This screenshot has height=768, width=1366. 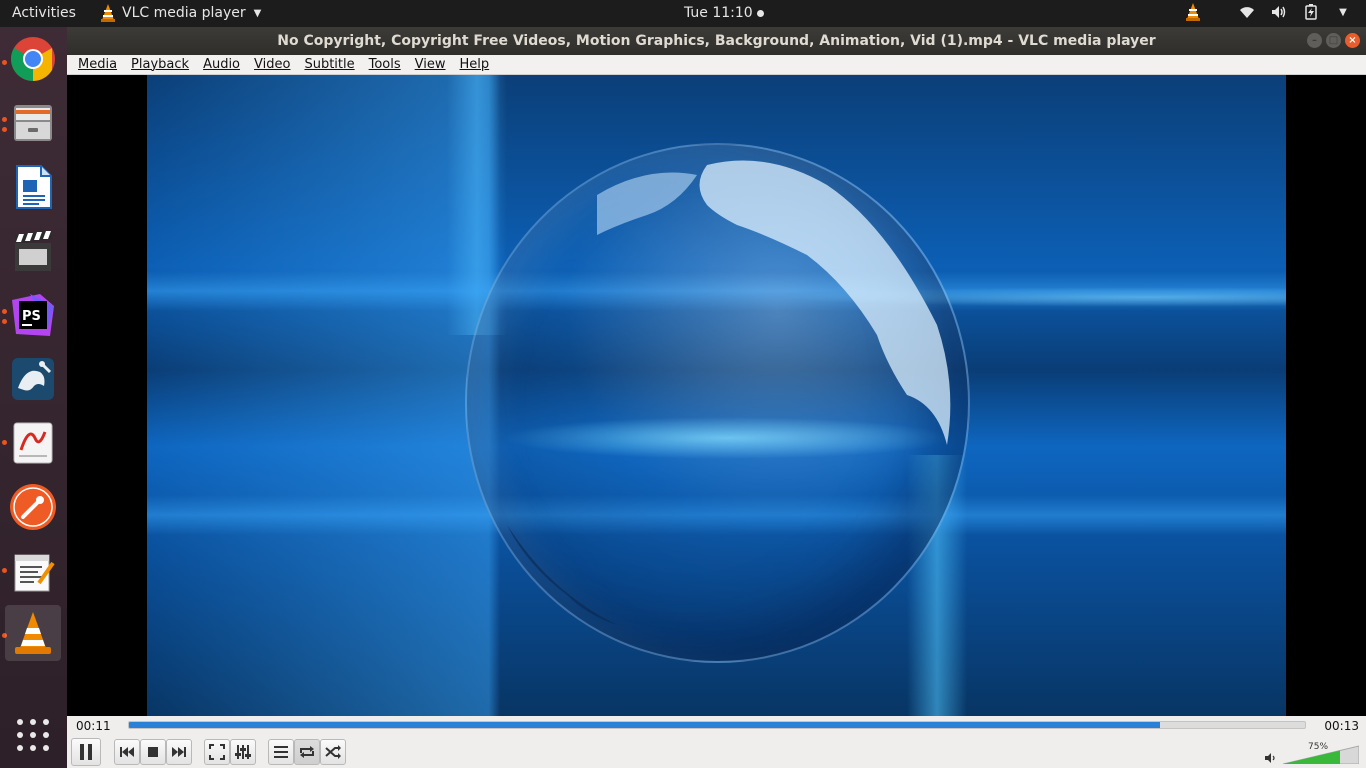 I want to click on chevron-down-icon: ▼, so click(x=257, y=13).